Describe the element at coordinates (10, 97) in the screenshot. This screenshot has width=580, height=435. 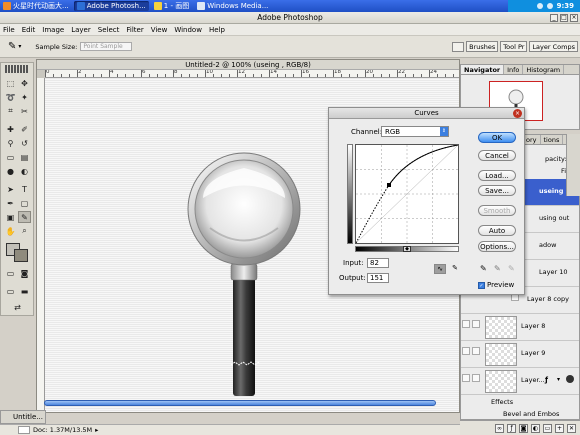
I see `lasso-icon: ➰` at that location.